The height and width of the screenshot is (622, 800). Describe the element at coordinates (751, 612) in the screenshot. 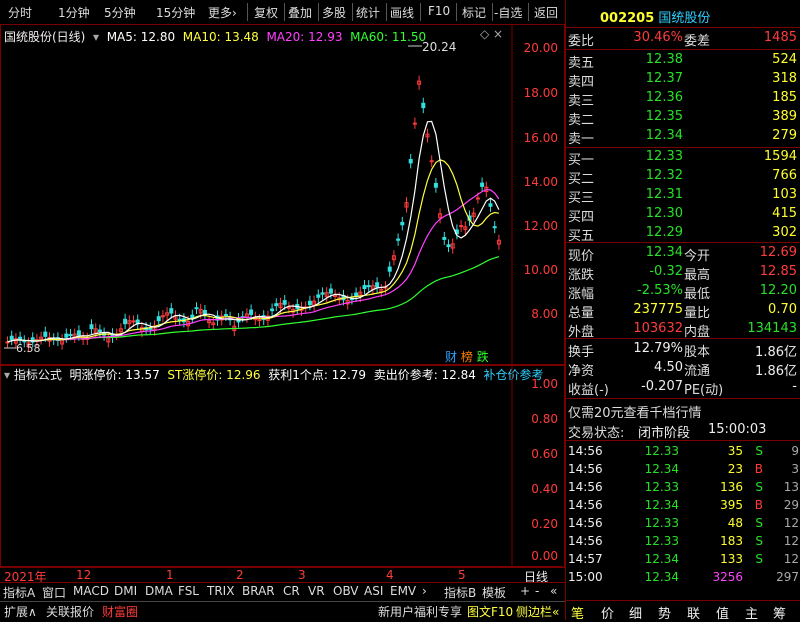

I see `tab-main: 主` at that location.